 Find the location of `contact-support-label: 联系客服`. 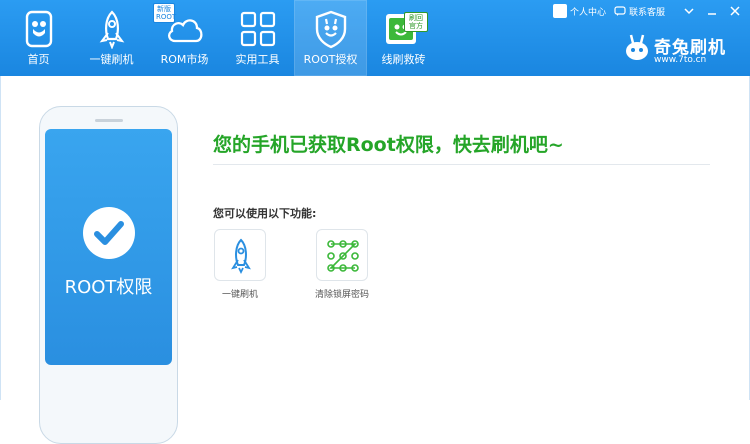

contact-support-label: 联系客服 is located at coordinates (646, 12).